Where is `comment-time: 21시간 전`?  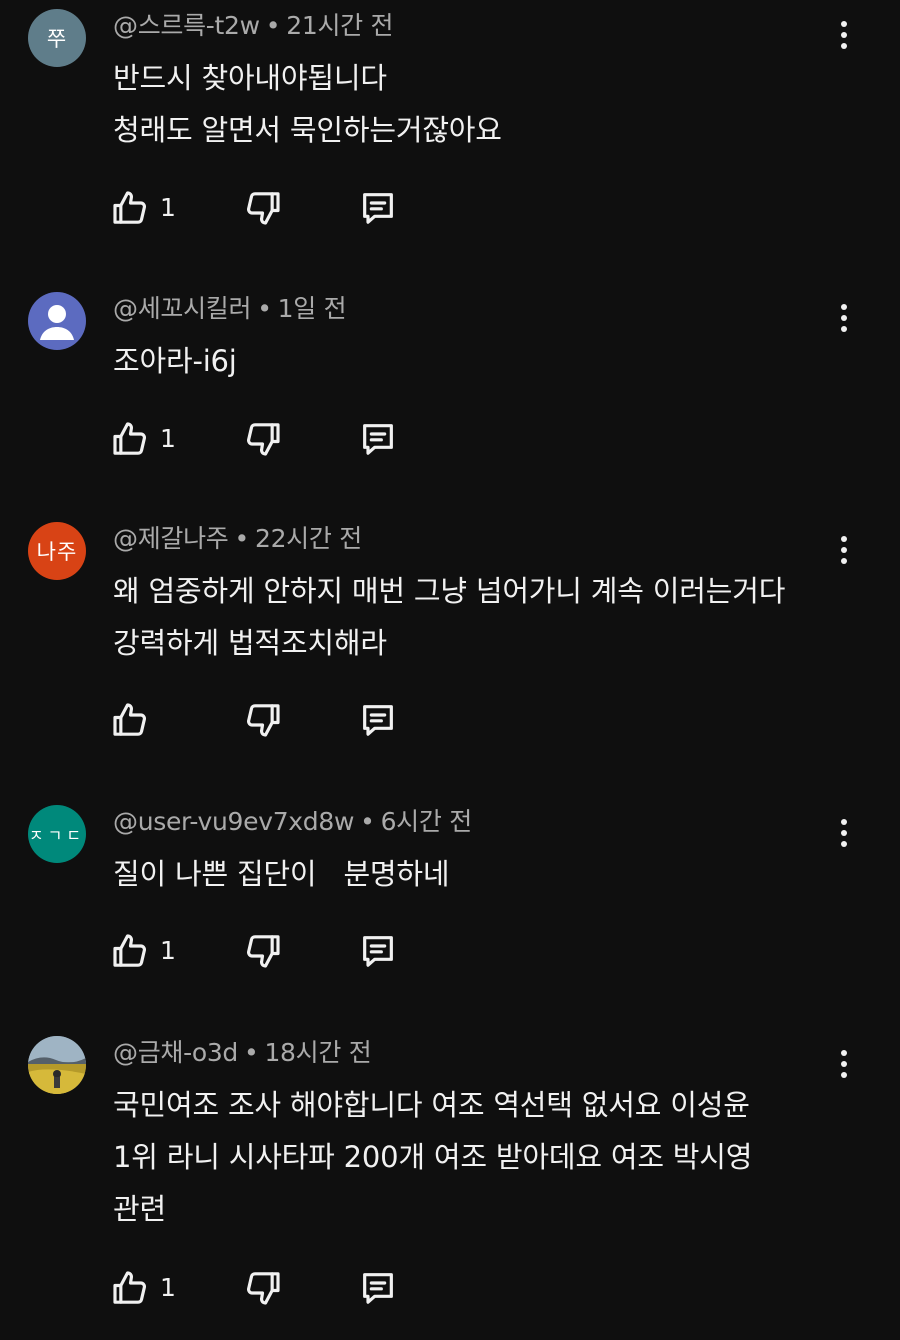
comment-time: 21시간 전 is located at coordinates (339, 25).